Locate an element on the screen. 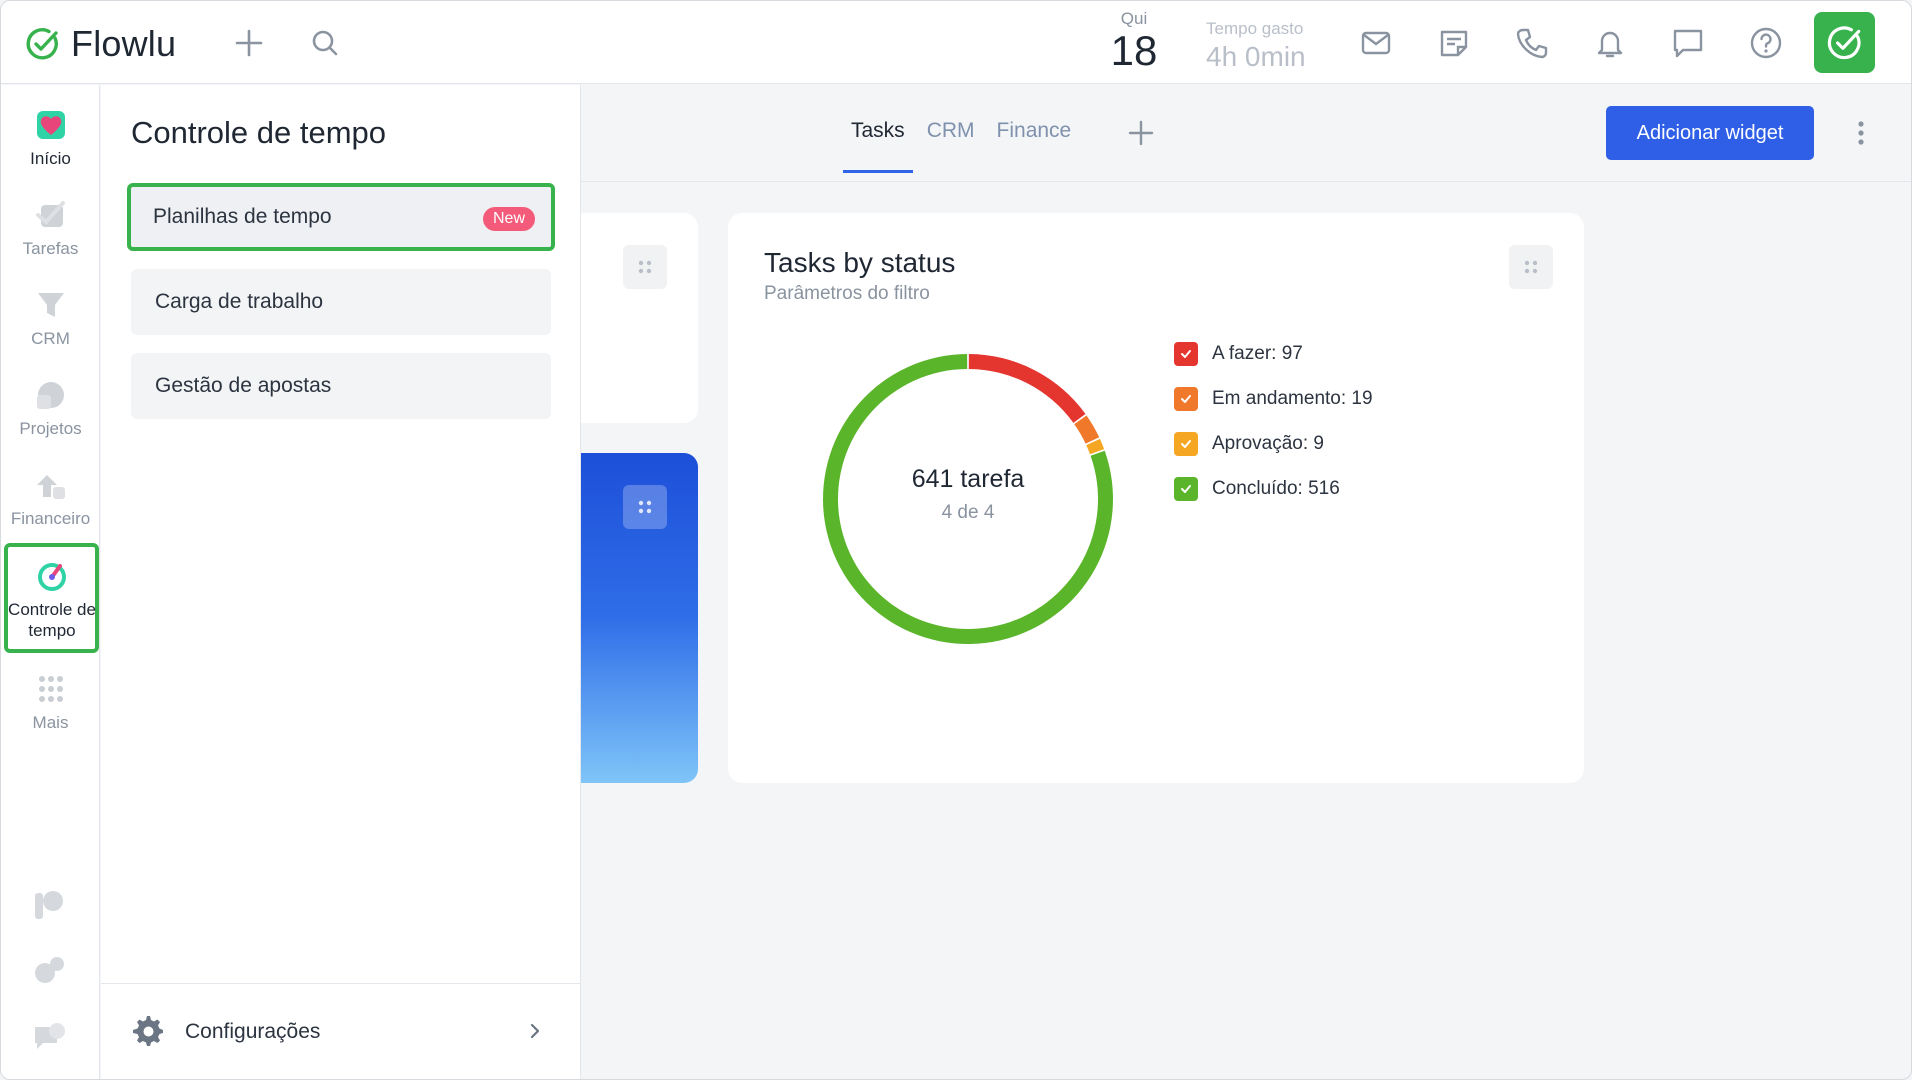 The image size is (1912, 1080). rail-item-projects: Projetos is located at coordinates (50, 408).